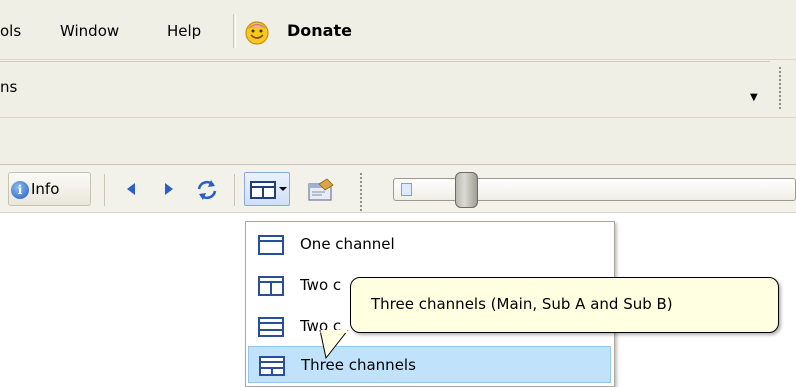 Image resolution: width=796 pixels, height=387 pixels. I want to click on donate-button: Donate, so click(319, 30).